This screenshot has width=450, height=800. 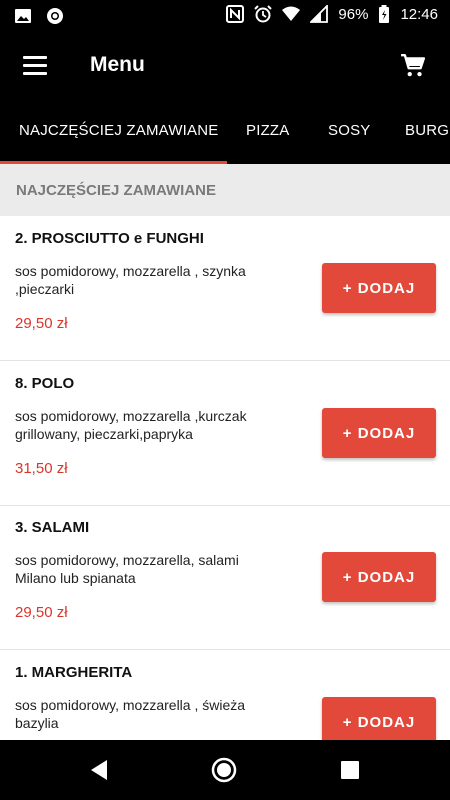 I want to click on home-icon, so click(x=224, y=770).